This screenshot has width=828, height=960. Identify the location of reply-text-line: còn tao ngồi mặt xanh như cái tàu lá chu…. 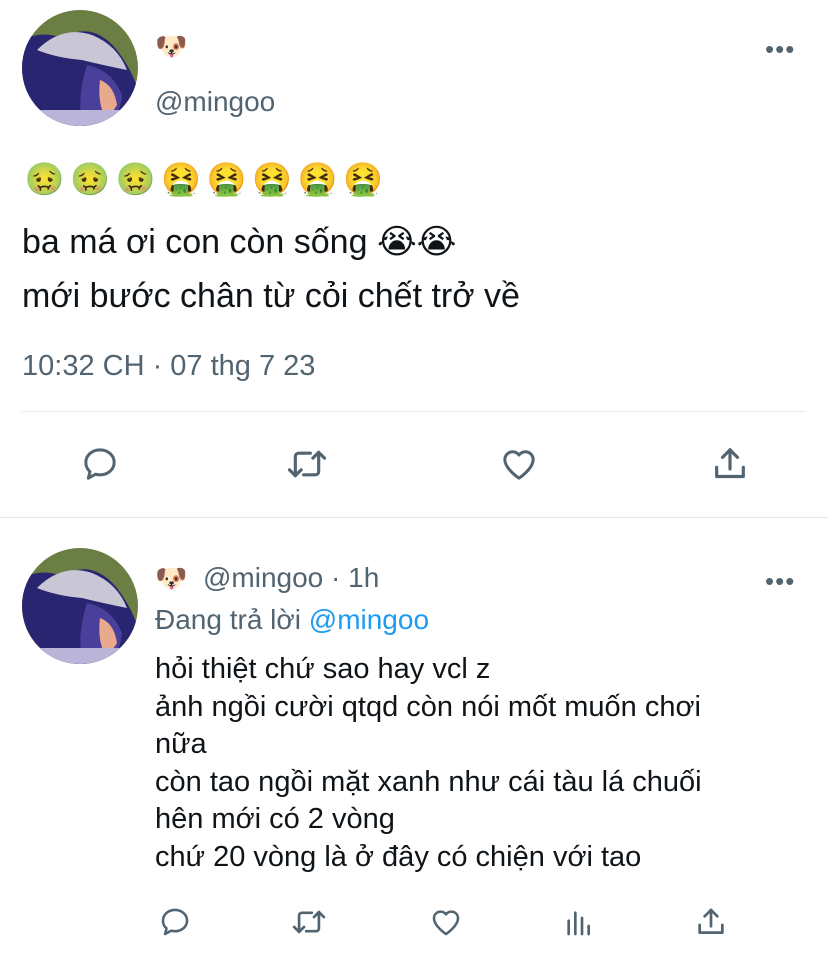
(428, 781).